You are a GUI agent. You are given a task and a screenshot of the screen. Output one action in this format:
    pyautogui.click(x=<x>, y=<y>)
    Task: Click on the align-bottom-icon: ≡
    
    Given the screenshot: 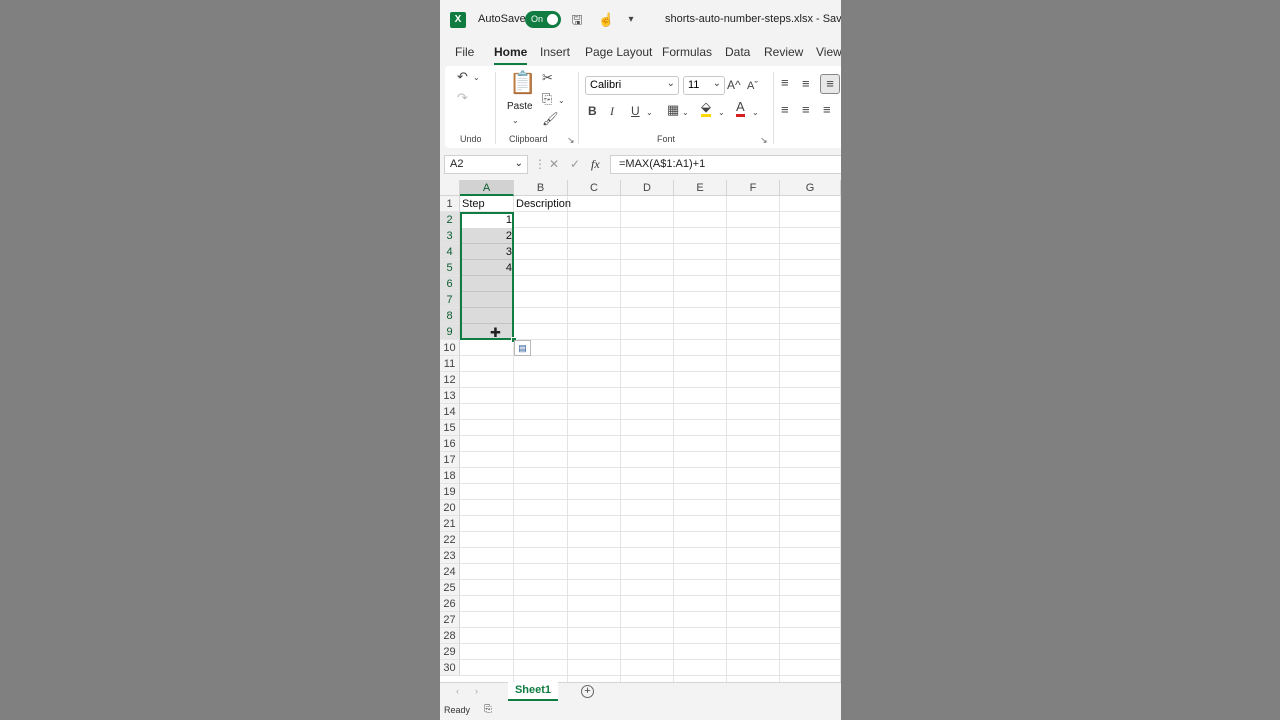 What is the action you would take?
    pyautogui.click(x=830, y=84)
    